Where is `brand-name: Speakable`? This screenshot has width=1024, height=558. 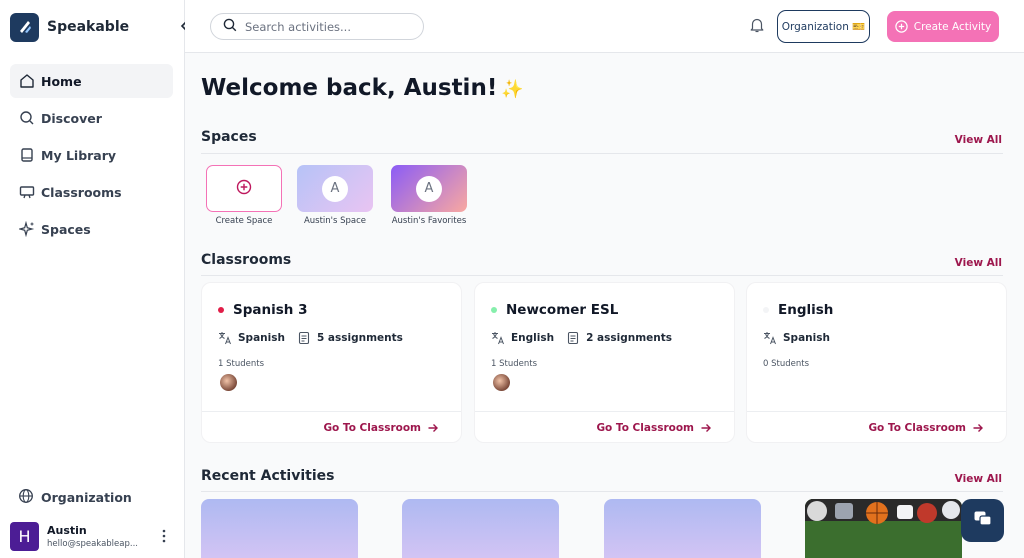
brand-name: Speakable is located at coordinates (88, 27).